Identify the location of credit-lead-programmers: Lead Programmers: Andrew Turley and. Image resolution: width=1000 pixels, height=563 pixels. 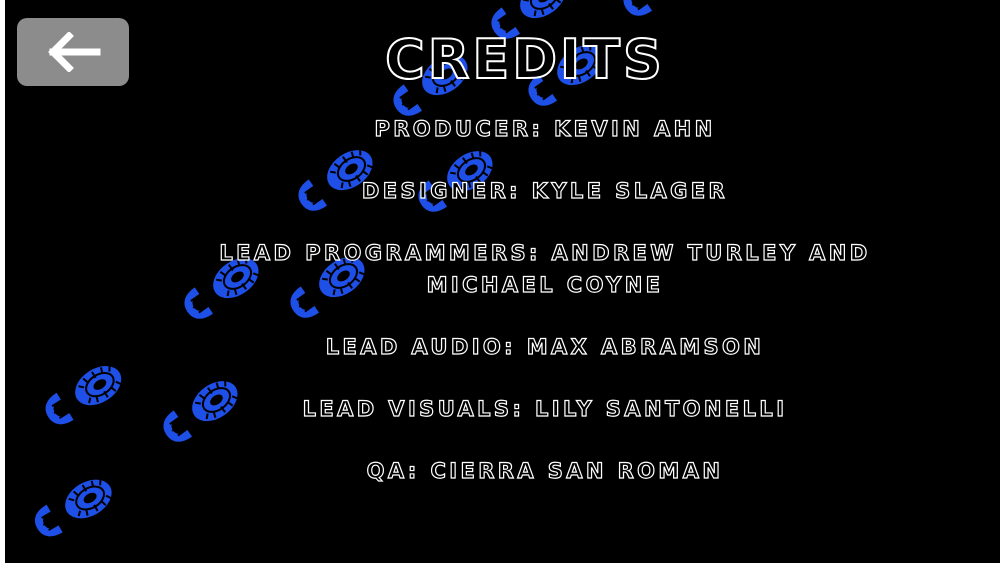
(545, 252).